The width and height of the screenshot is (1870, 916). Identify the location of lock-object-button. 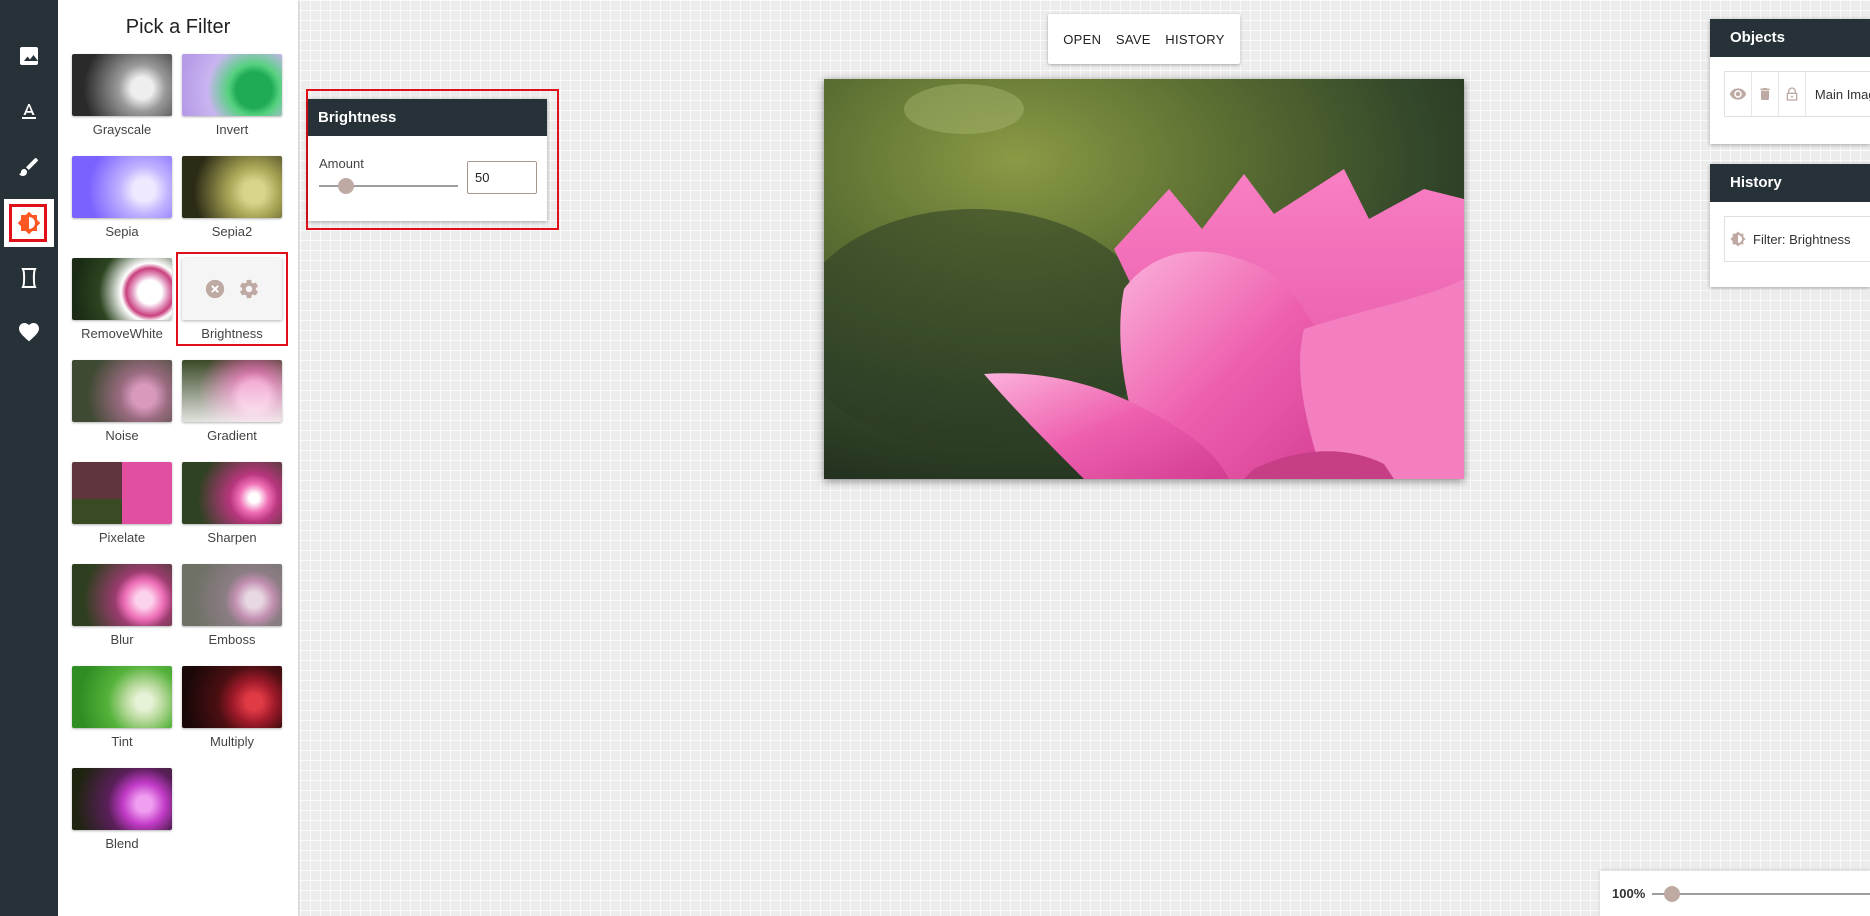
(1792, 94).